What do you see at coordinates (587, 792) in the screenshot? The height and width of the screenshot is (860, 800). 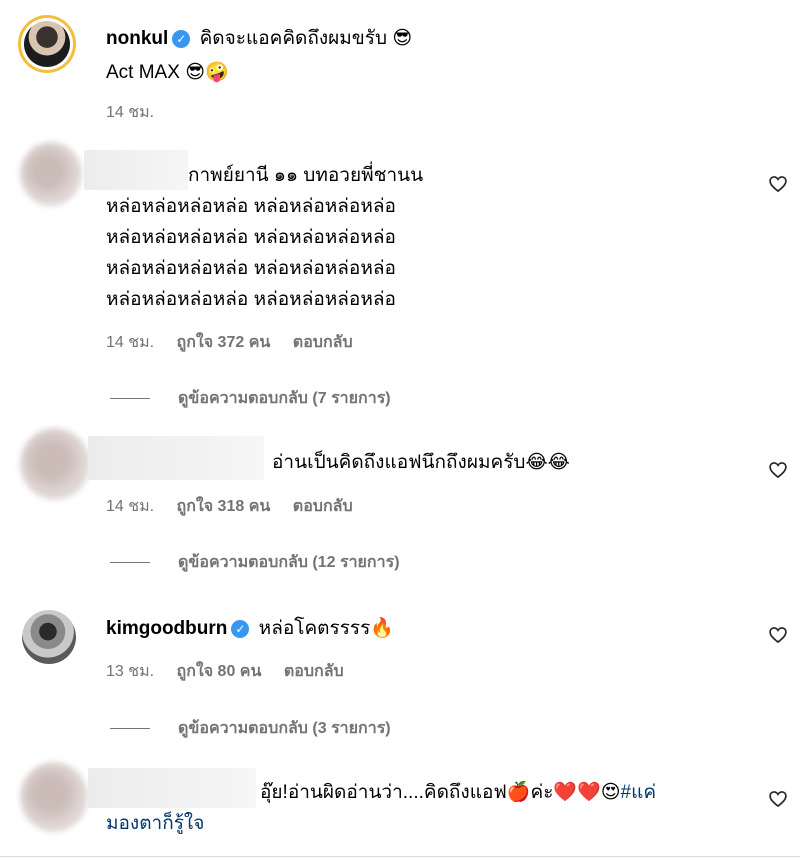 I see `comment-emoji-2: ❤️❤️😍` at bounding box center [587, 792].